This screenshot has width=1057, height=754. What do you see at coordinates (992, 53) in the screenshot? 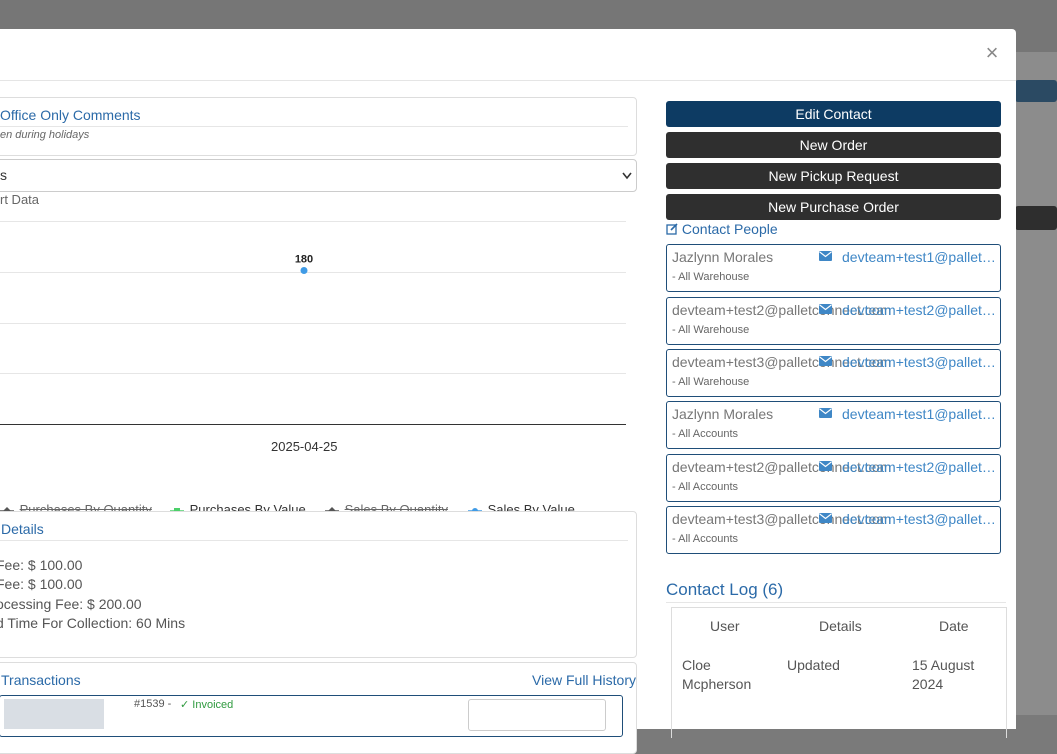
I see `close-icon: ×` at bounding box center [992, 53].